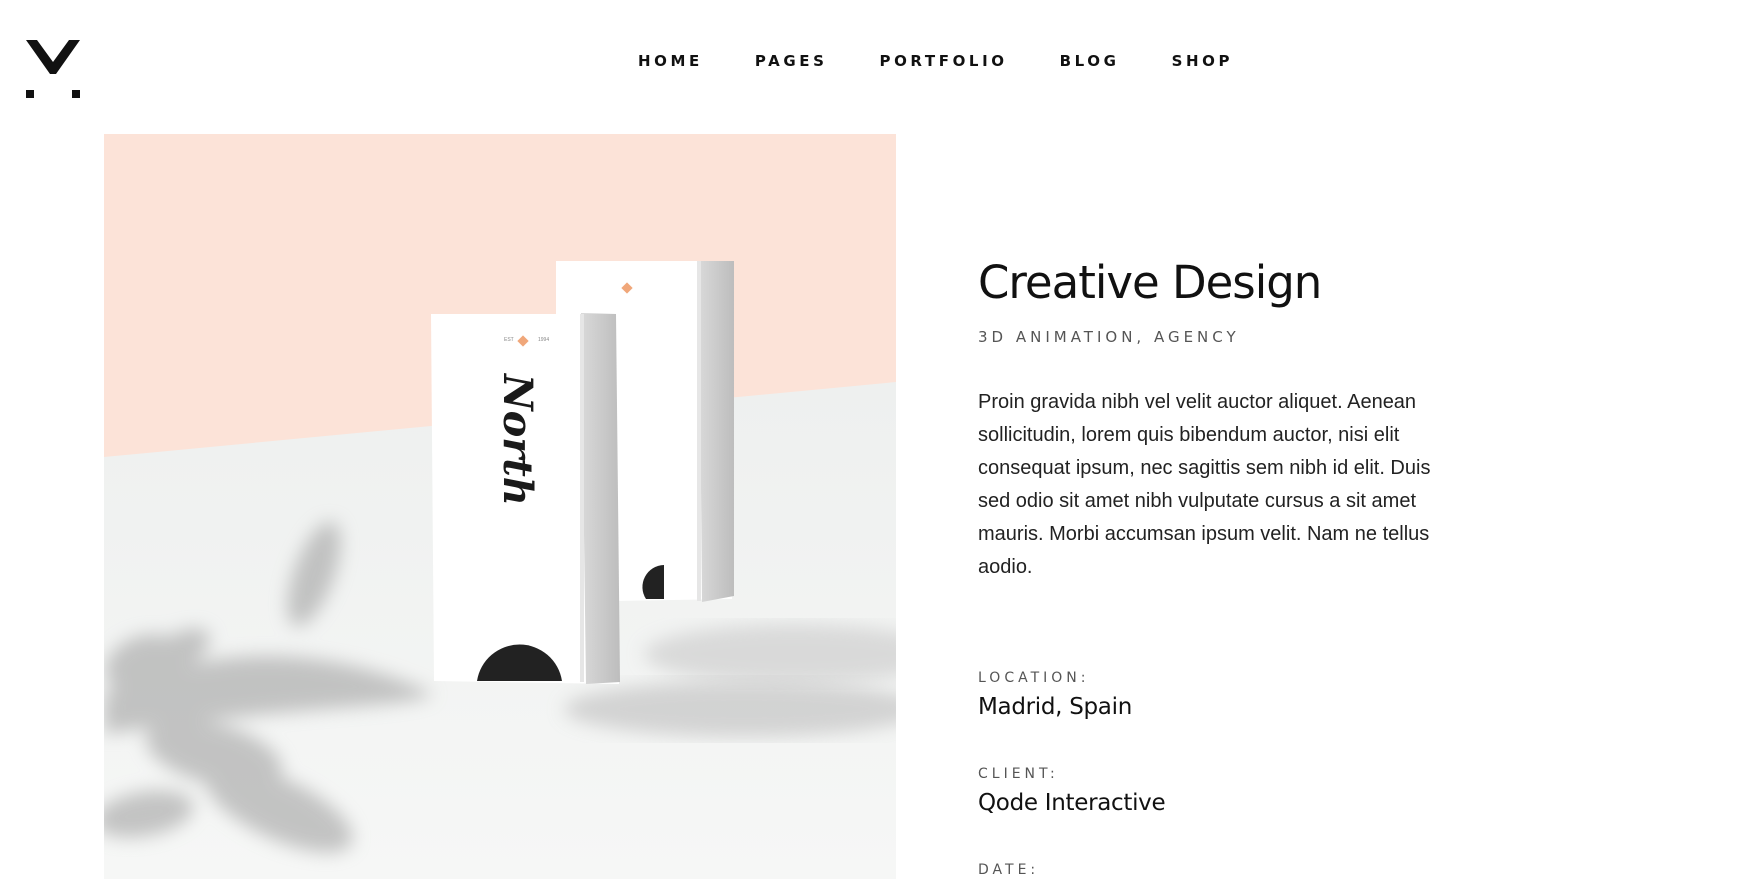  I want to click on main-nav: HOME PAGES PORTFOLIO BLOG SHOP, so click(935, 61).